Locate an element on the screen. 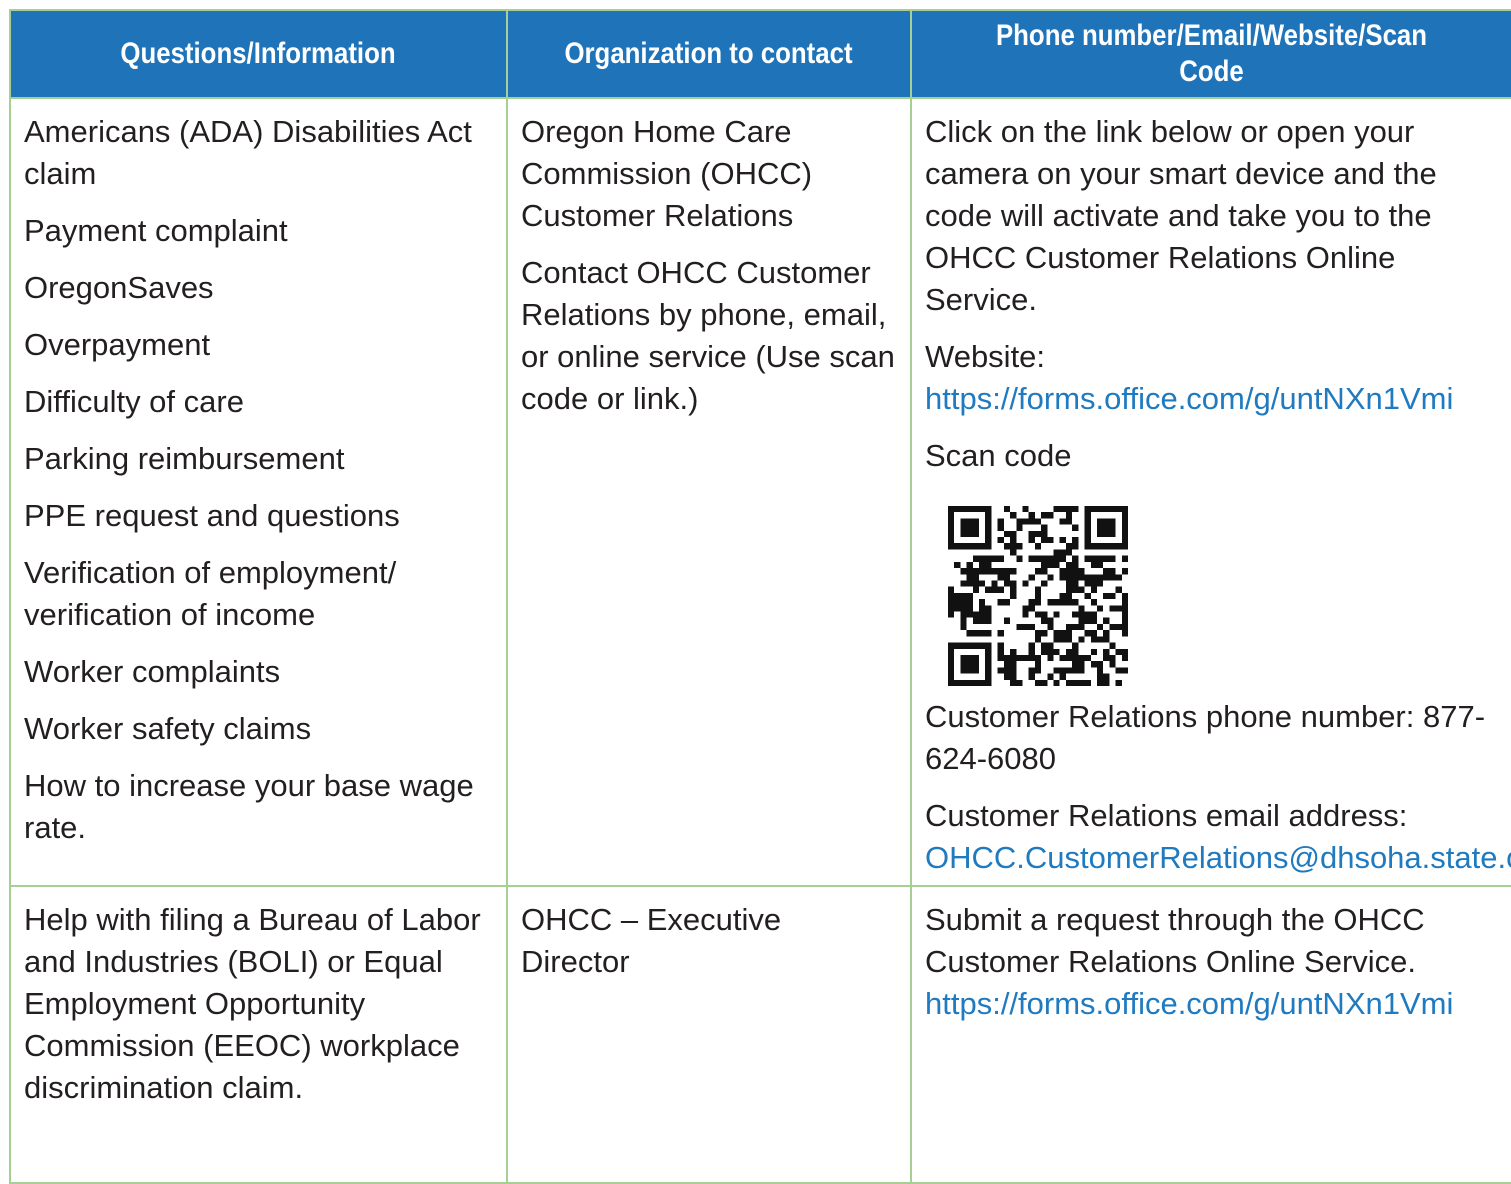 The image size is (1511, 1184). header-questions: Questions/Information is located at coordinates (258, 54).